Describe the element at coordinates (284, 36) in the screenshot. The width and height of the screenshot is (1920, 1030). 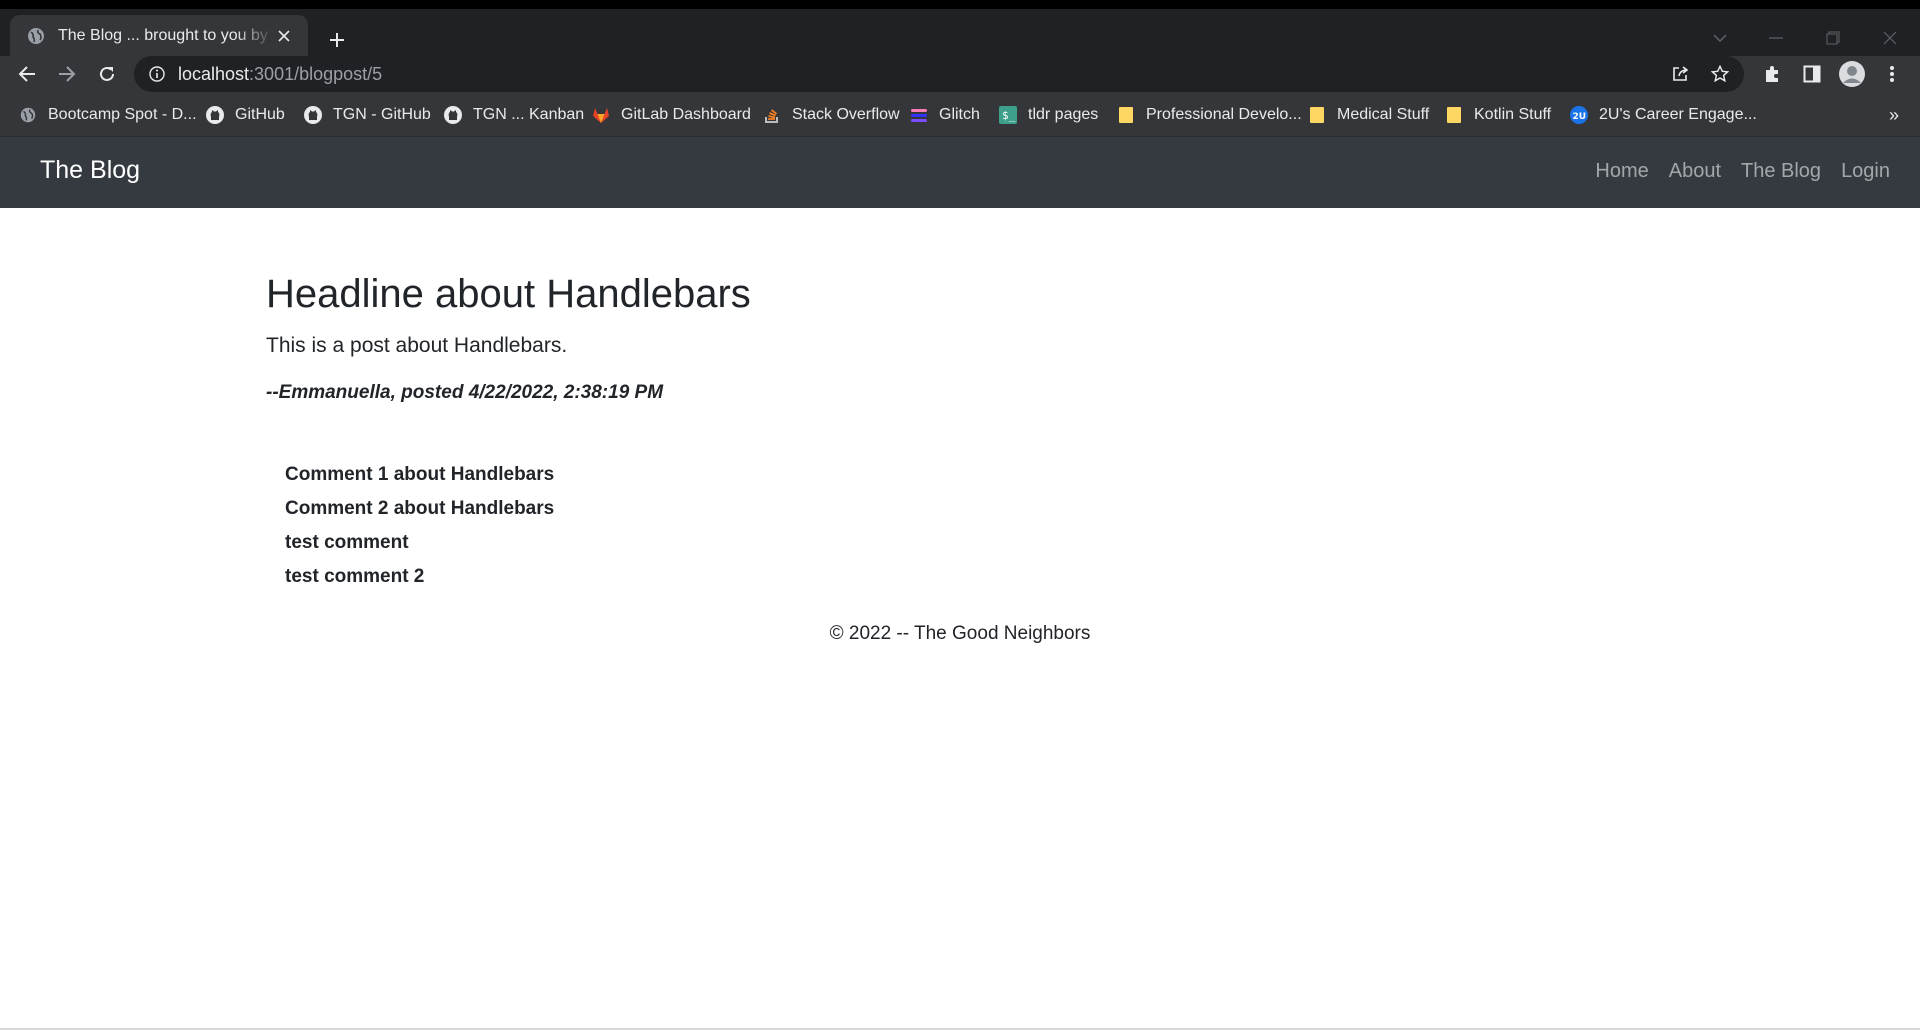
I see `tab-close-icon` at that location.